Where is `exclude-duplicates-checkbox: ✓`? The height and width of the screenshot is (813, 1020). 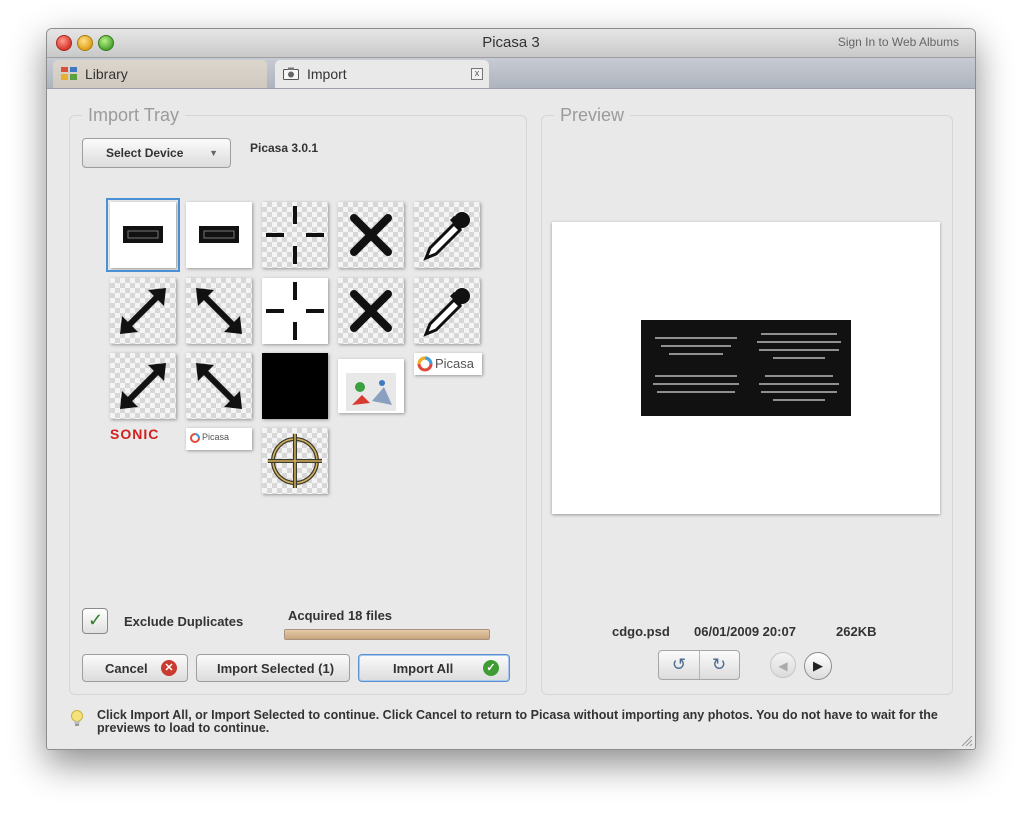 exclude-duplicates-checkbox: ✓ is located at coordinates (95, 621).